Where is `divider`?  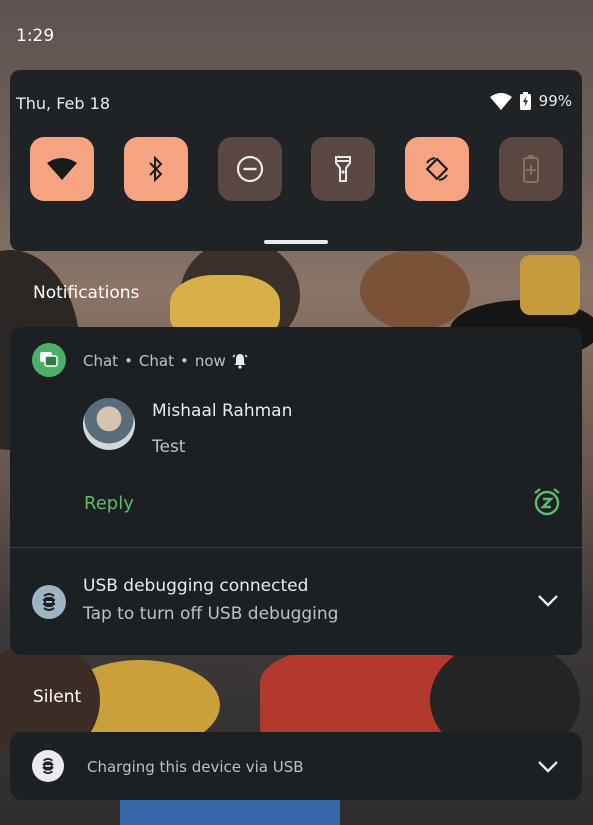
divider is located at coordinates (296, 547).